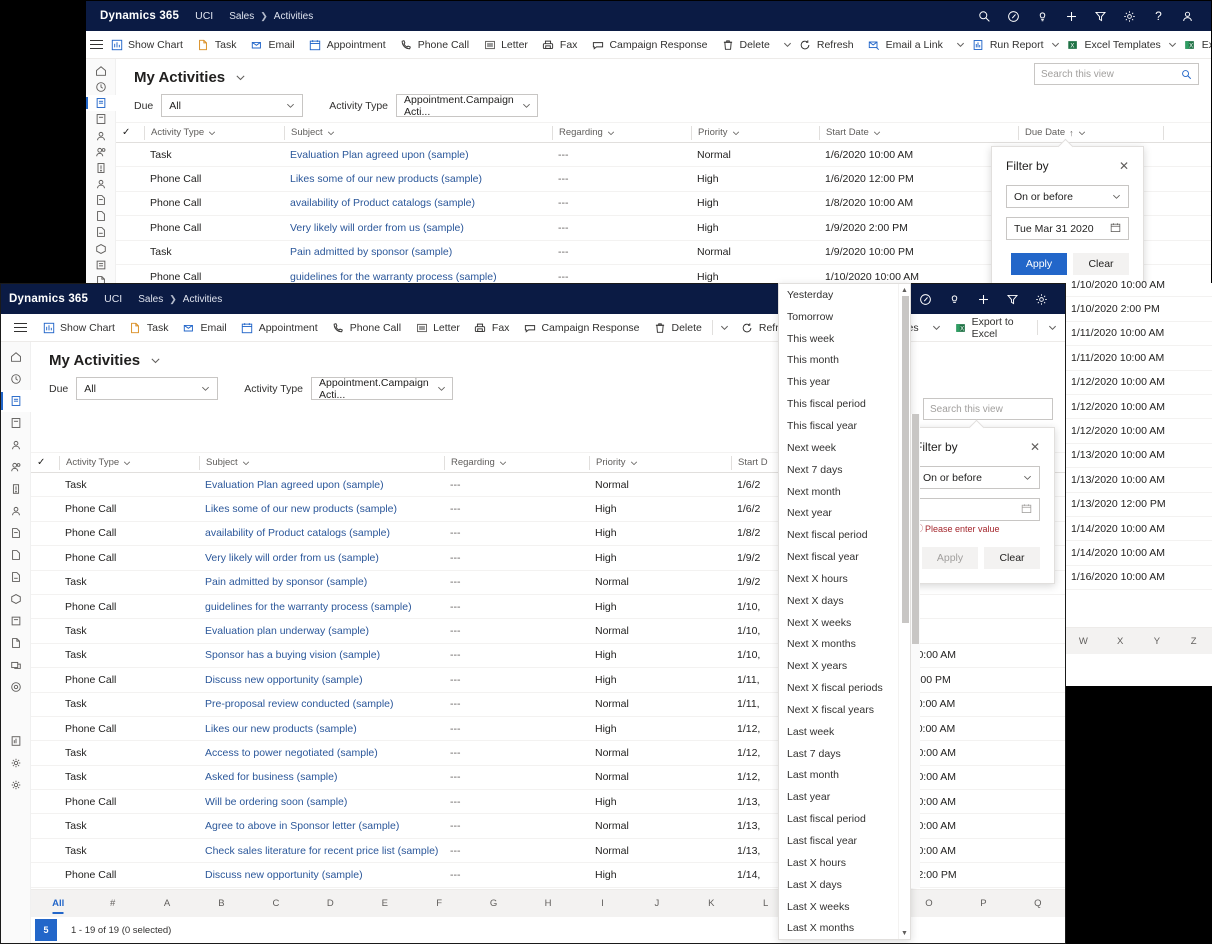 This screenshot has width=1212, height=944. I want to click on alpha-z: Z, so click(1193, 641).